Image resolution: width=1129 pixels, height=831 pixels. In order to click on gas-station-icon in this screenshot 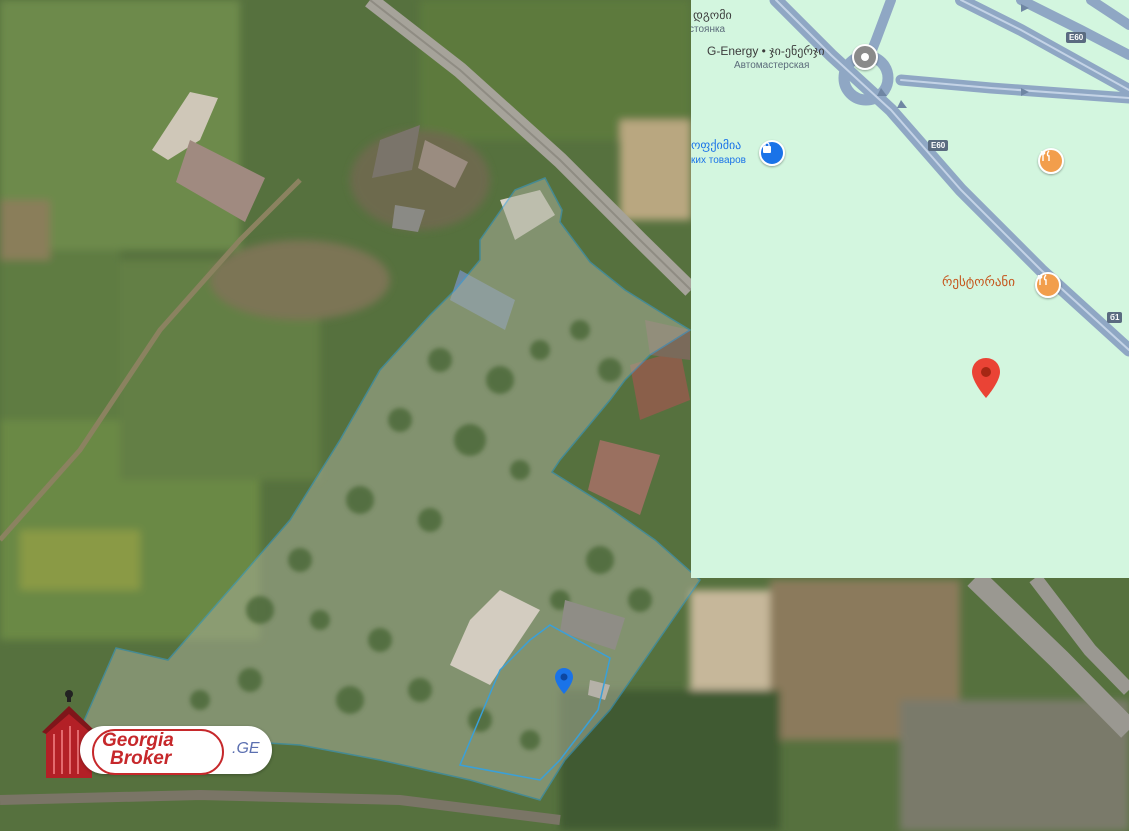, I will do `click(865, 57)`.